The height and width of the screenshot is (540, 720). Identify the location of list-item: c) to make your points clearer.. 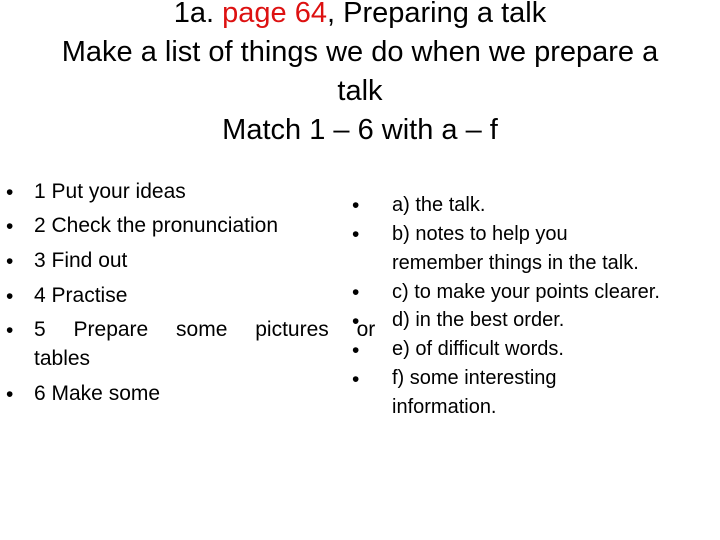
(526, 292).